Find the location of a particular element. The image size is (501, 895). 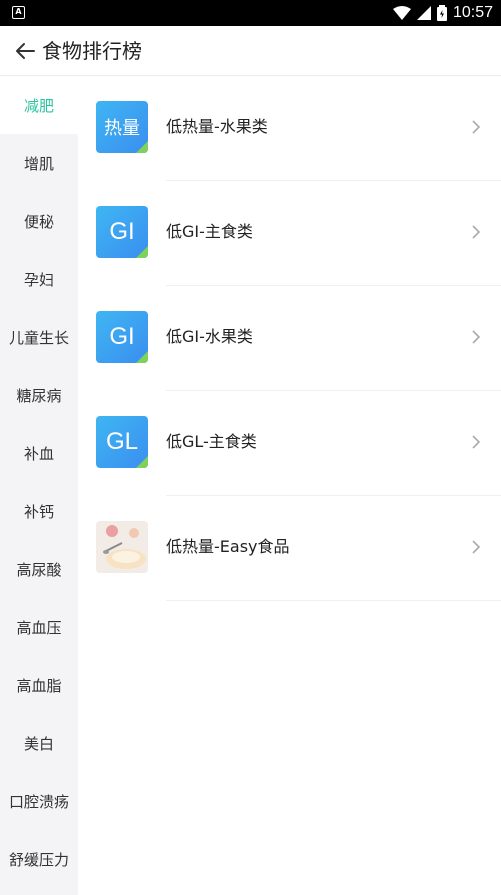

sidebar-item-blood: 补血 is located at coordinates (39, 453).